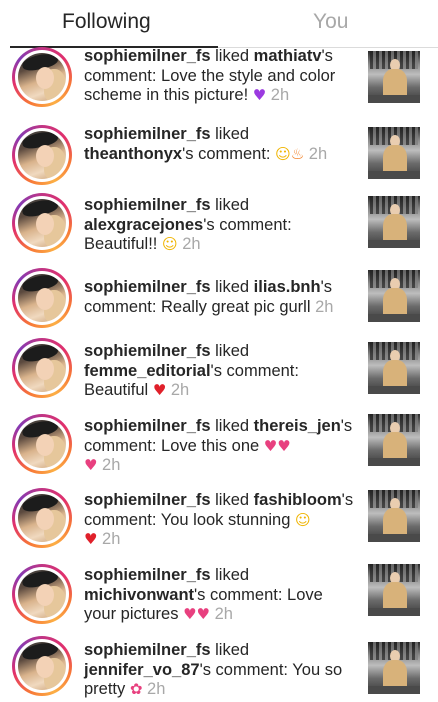  Describe the element at coordinates (142, 670) in the screenshot. I see `target-username: jennifer_vo_87` at that location.